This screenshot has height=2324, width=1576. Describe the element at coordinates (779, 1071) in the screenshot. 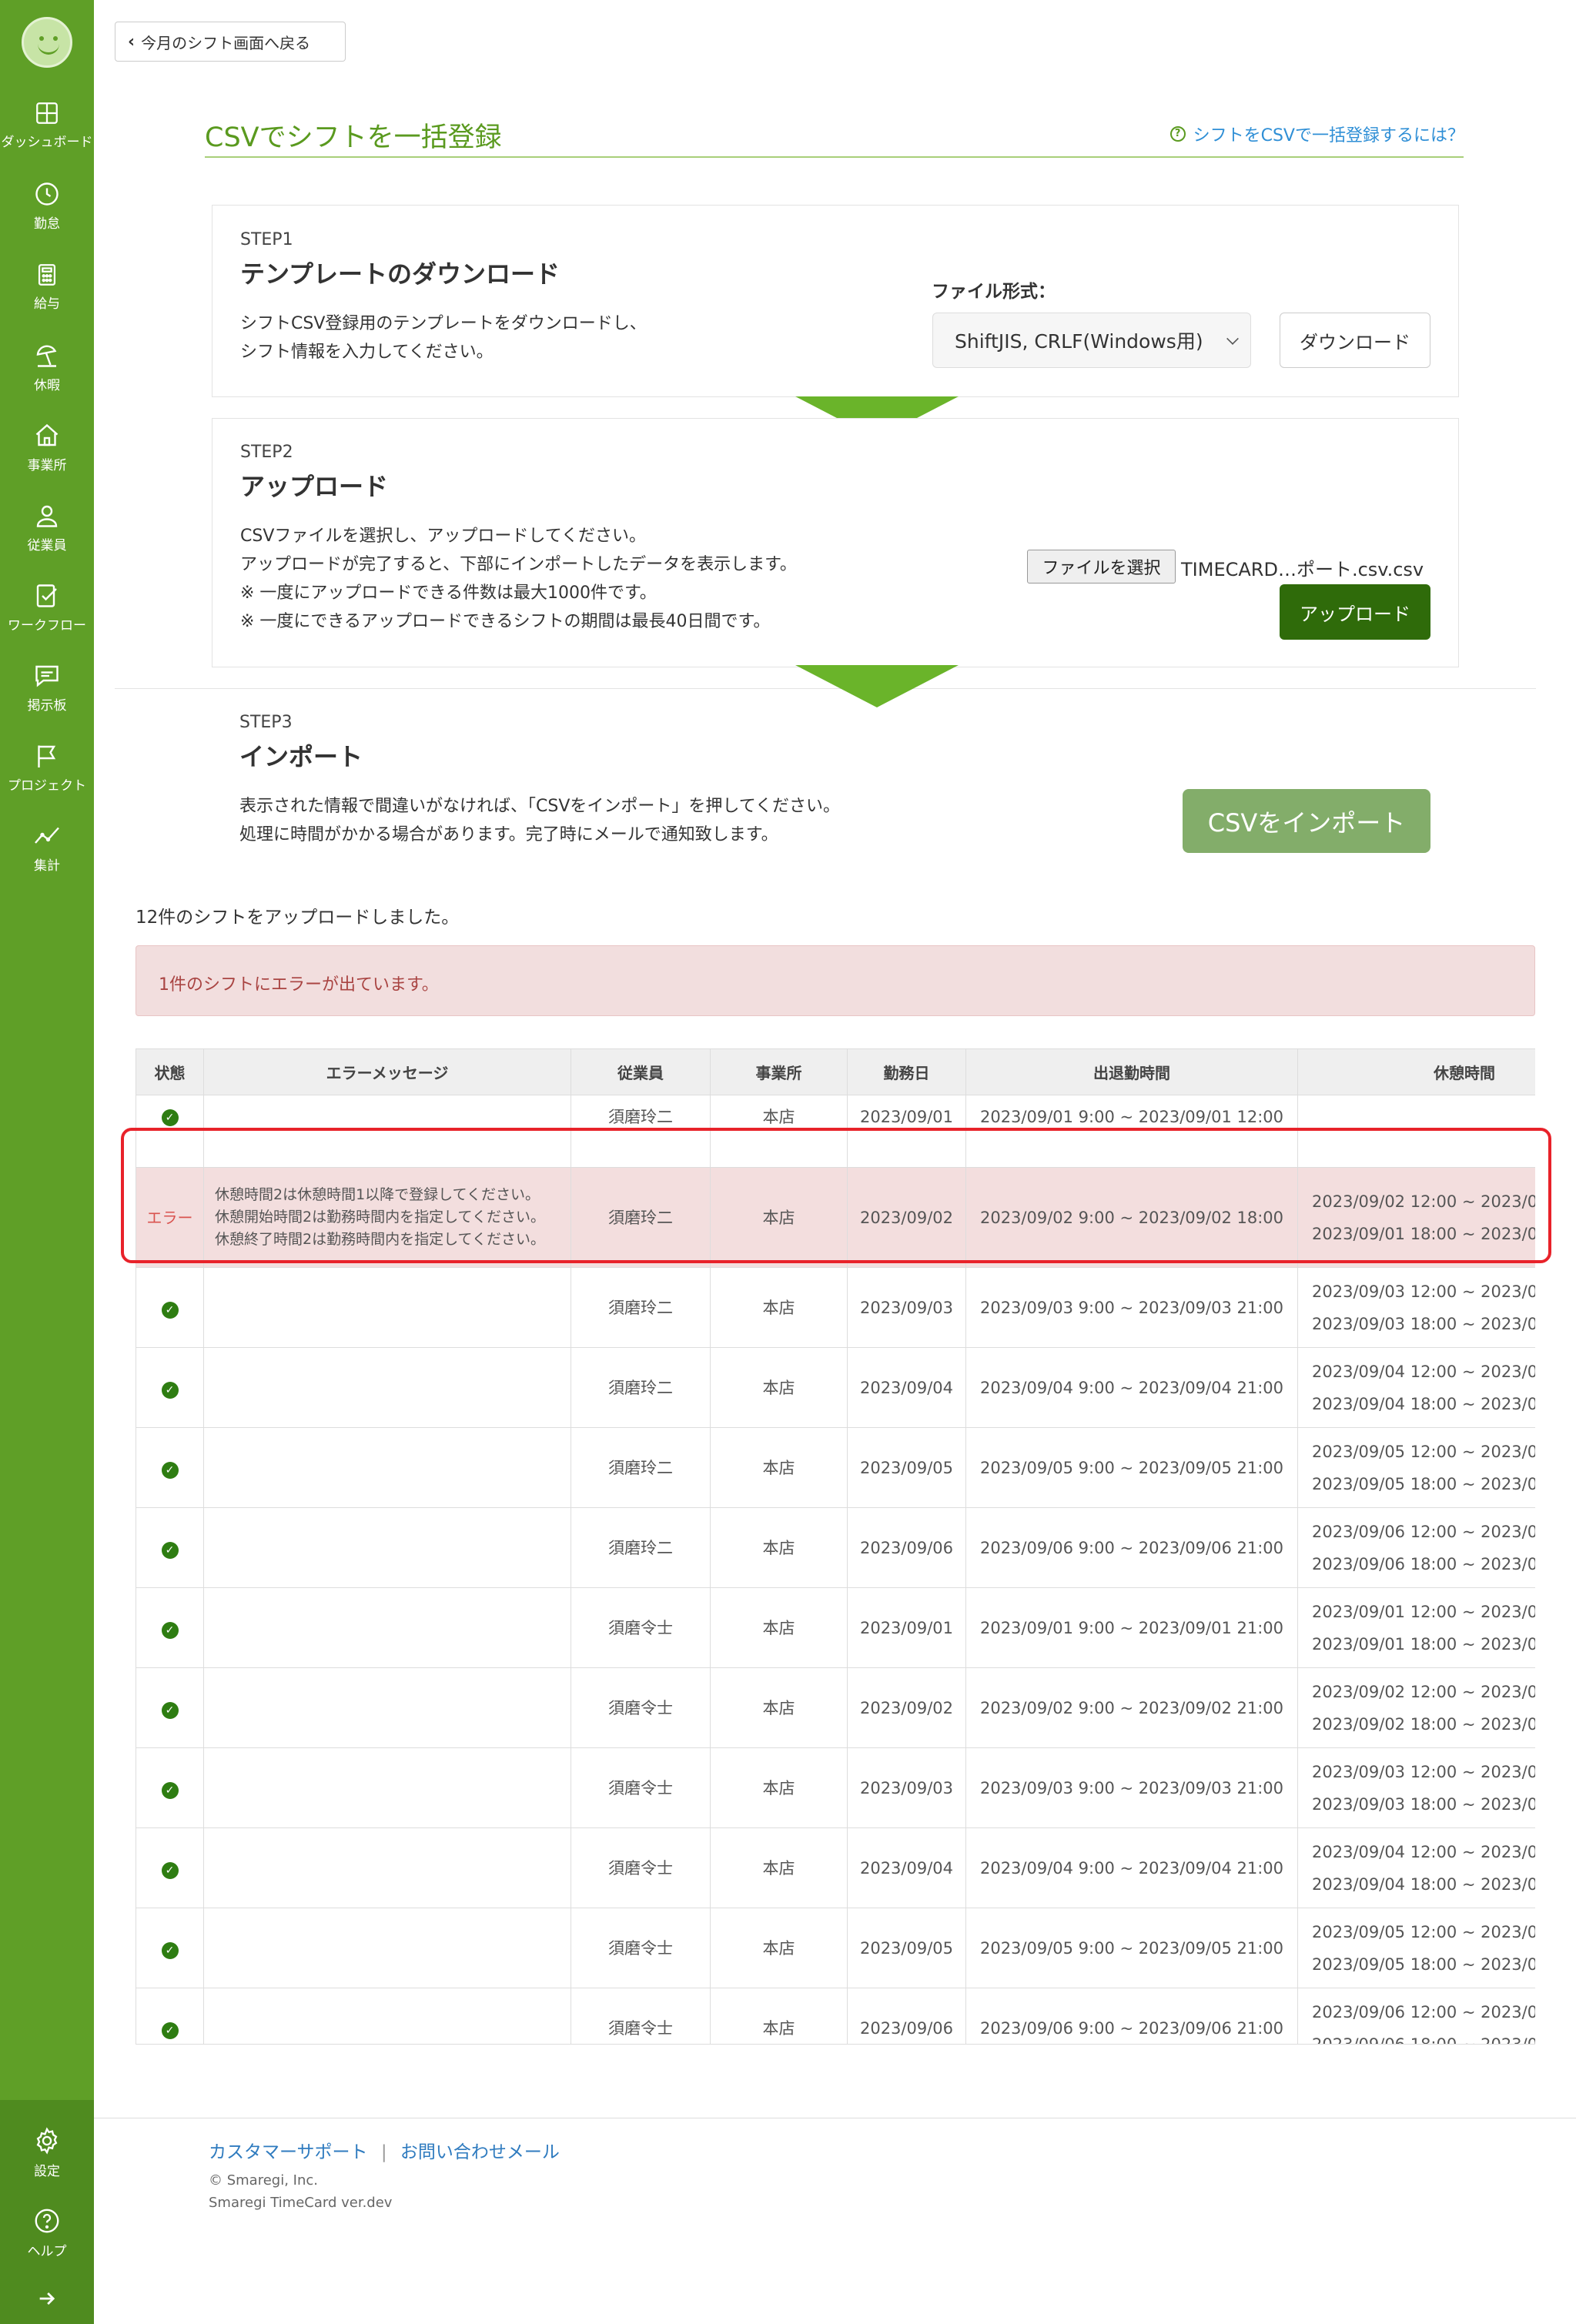

I see `column-header: 事業所` at that location.